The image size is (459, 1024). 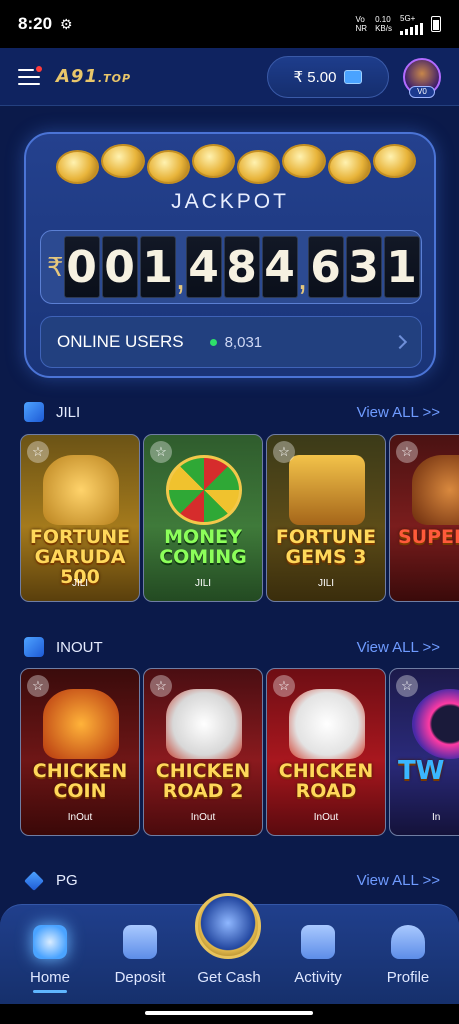 I want to click on game-card: ☆ FORTUNE GEMS 3 JILI, so click(x=326, y=518).